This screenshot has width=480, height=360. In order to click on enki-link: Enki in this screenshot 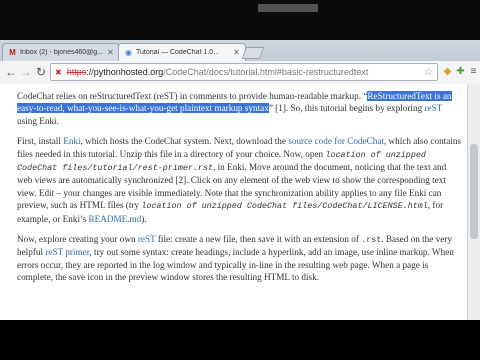, I will do `click(71, 141)`.